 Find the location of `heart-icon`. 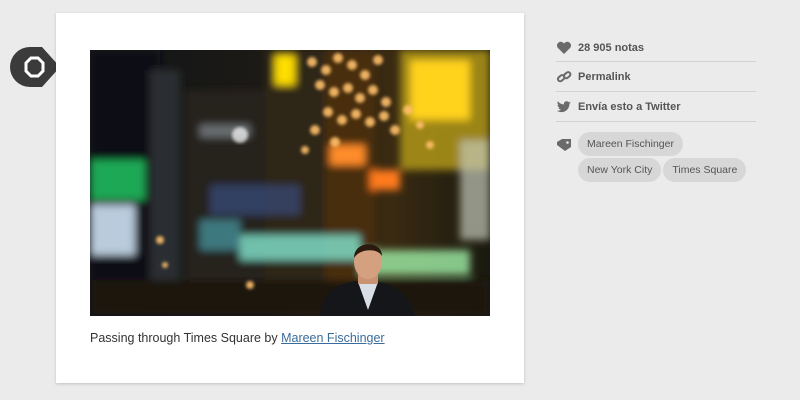

heart-icon is located at coordinates (564, 48).